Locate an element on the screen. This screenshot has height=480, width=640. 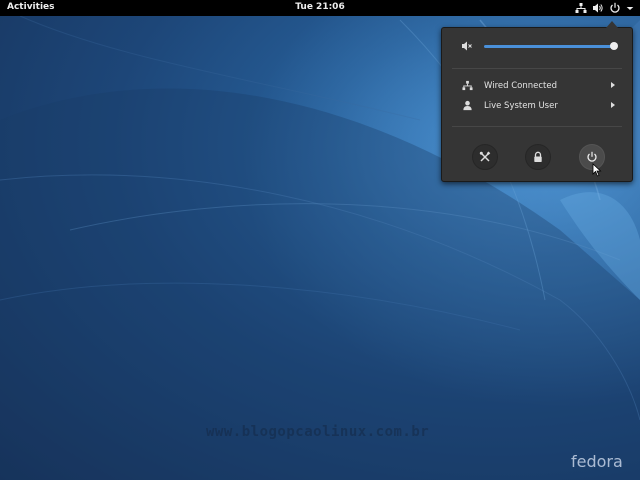
lock-button is located at coordinates (538, 157).